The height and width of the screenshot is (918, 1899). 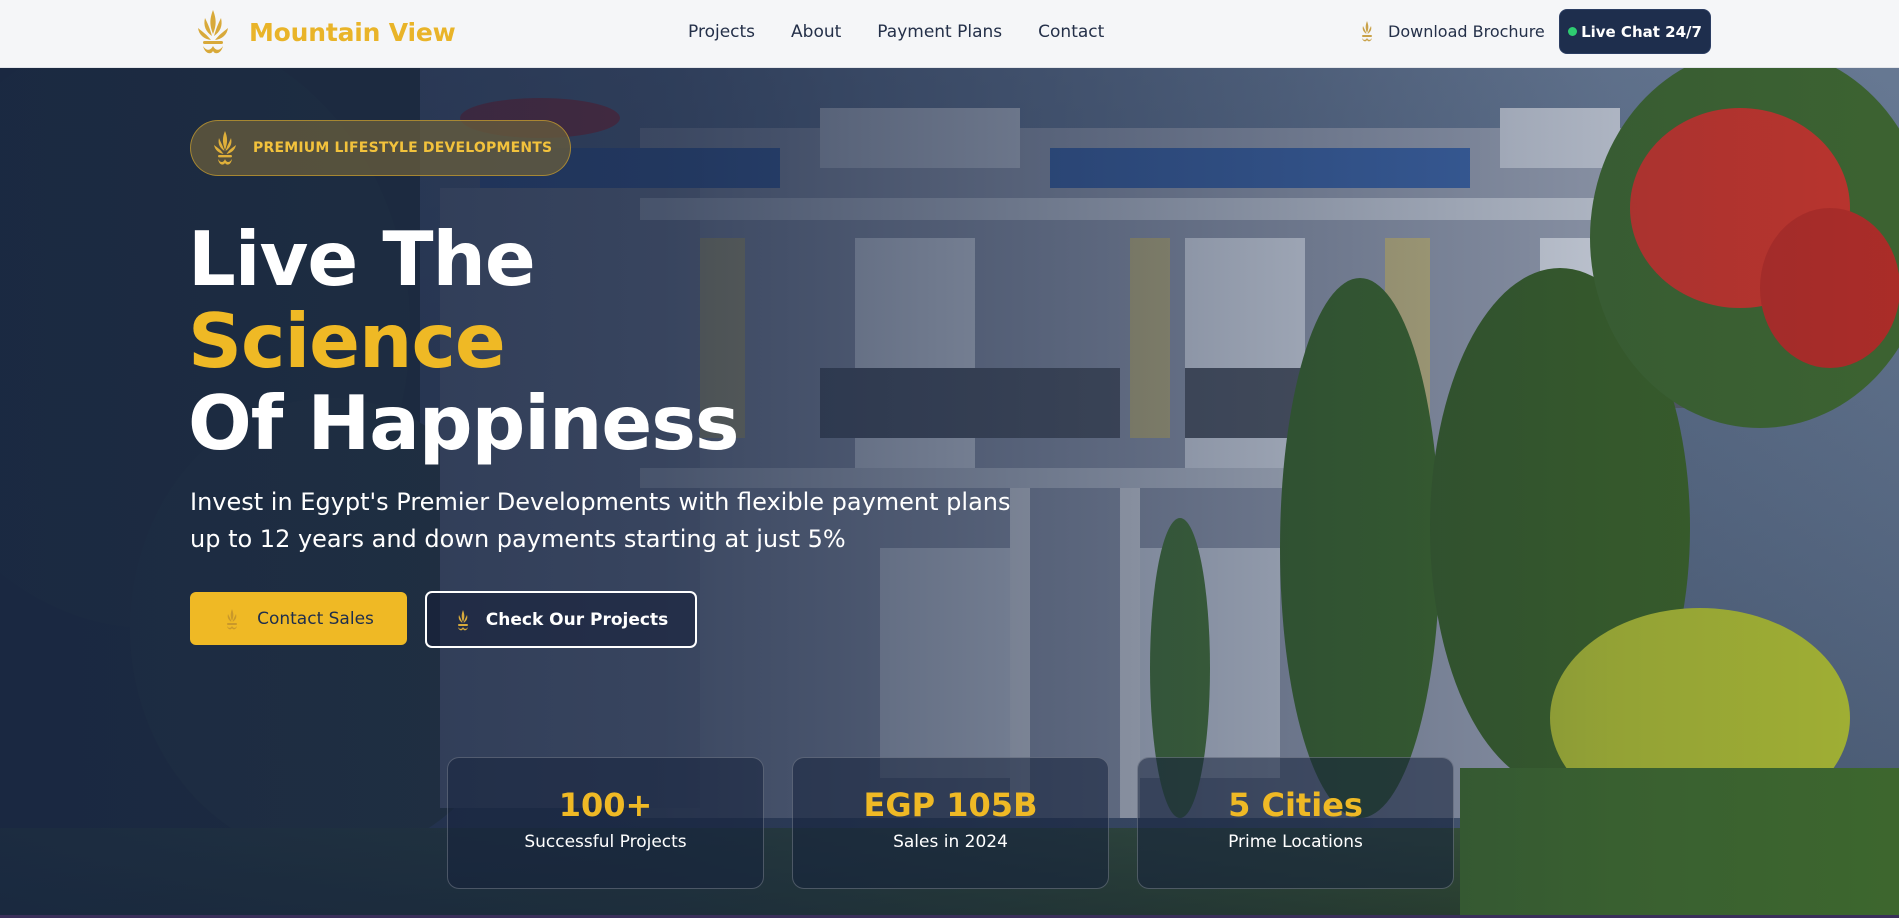 What do you see at coordinates (362, 259) in the screenshot?
I see `headline-line-1: Live The` at bounding box center [362, 259].